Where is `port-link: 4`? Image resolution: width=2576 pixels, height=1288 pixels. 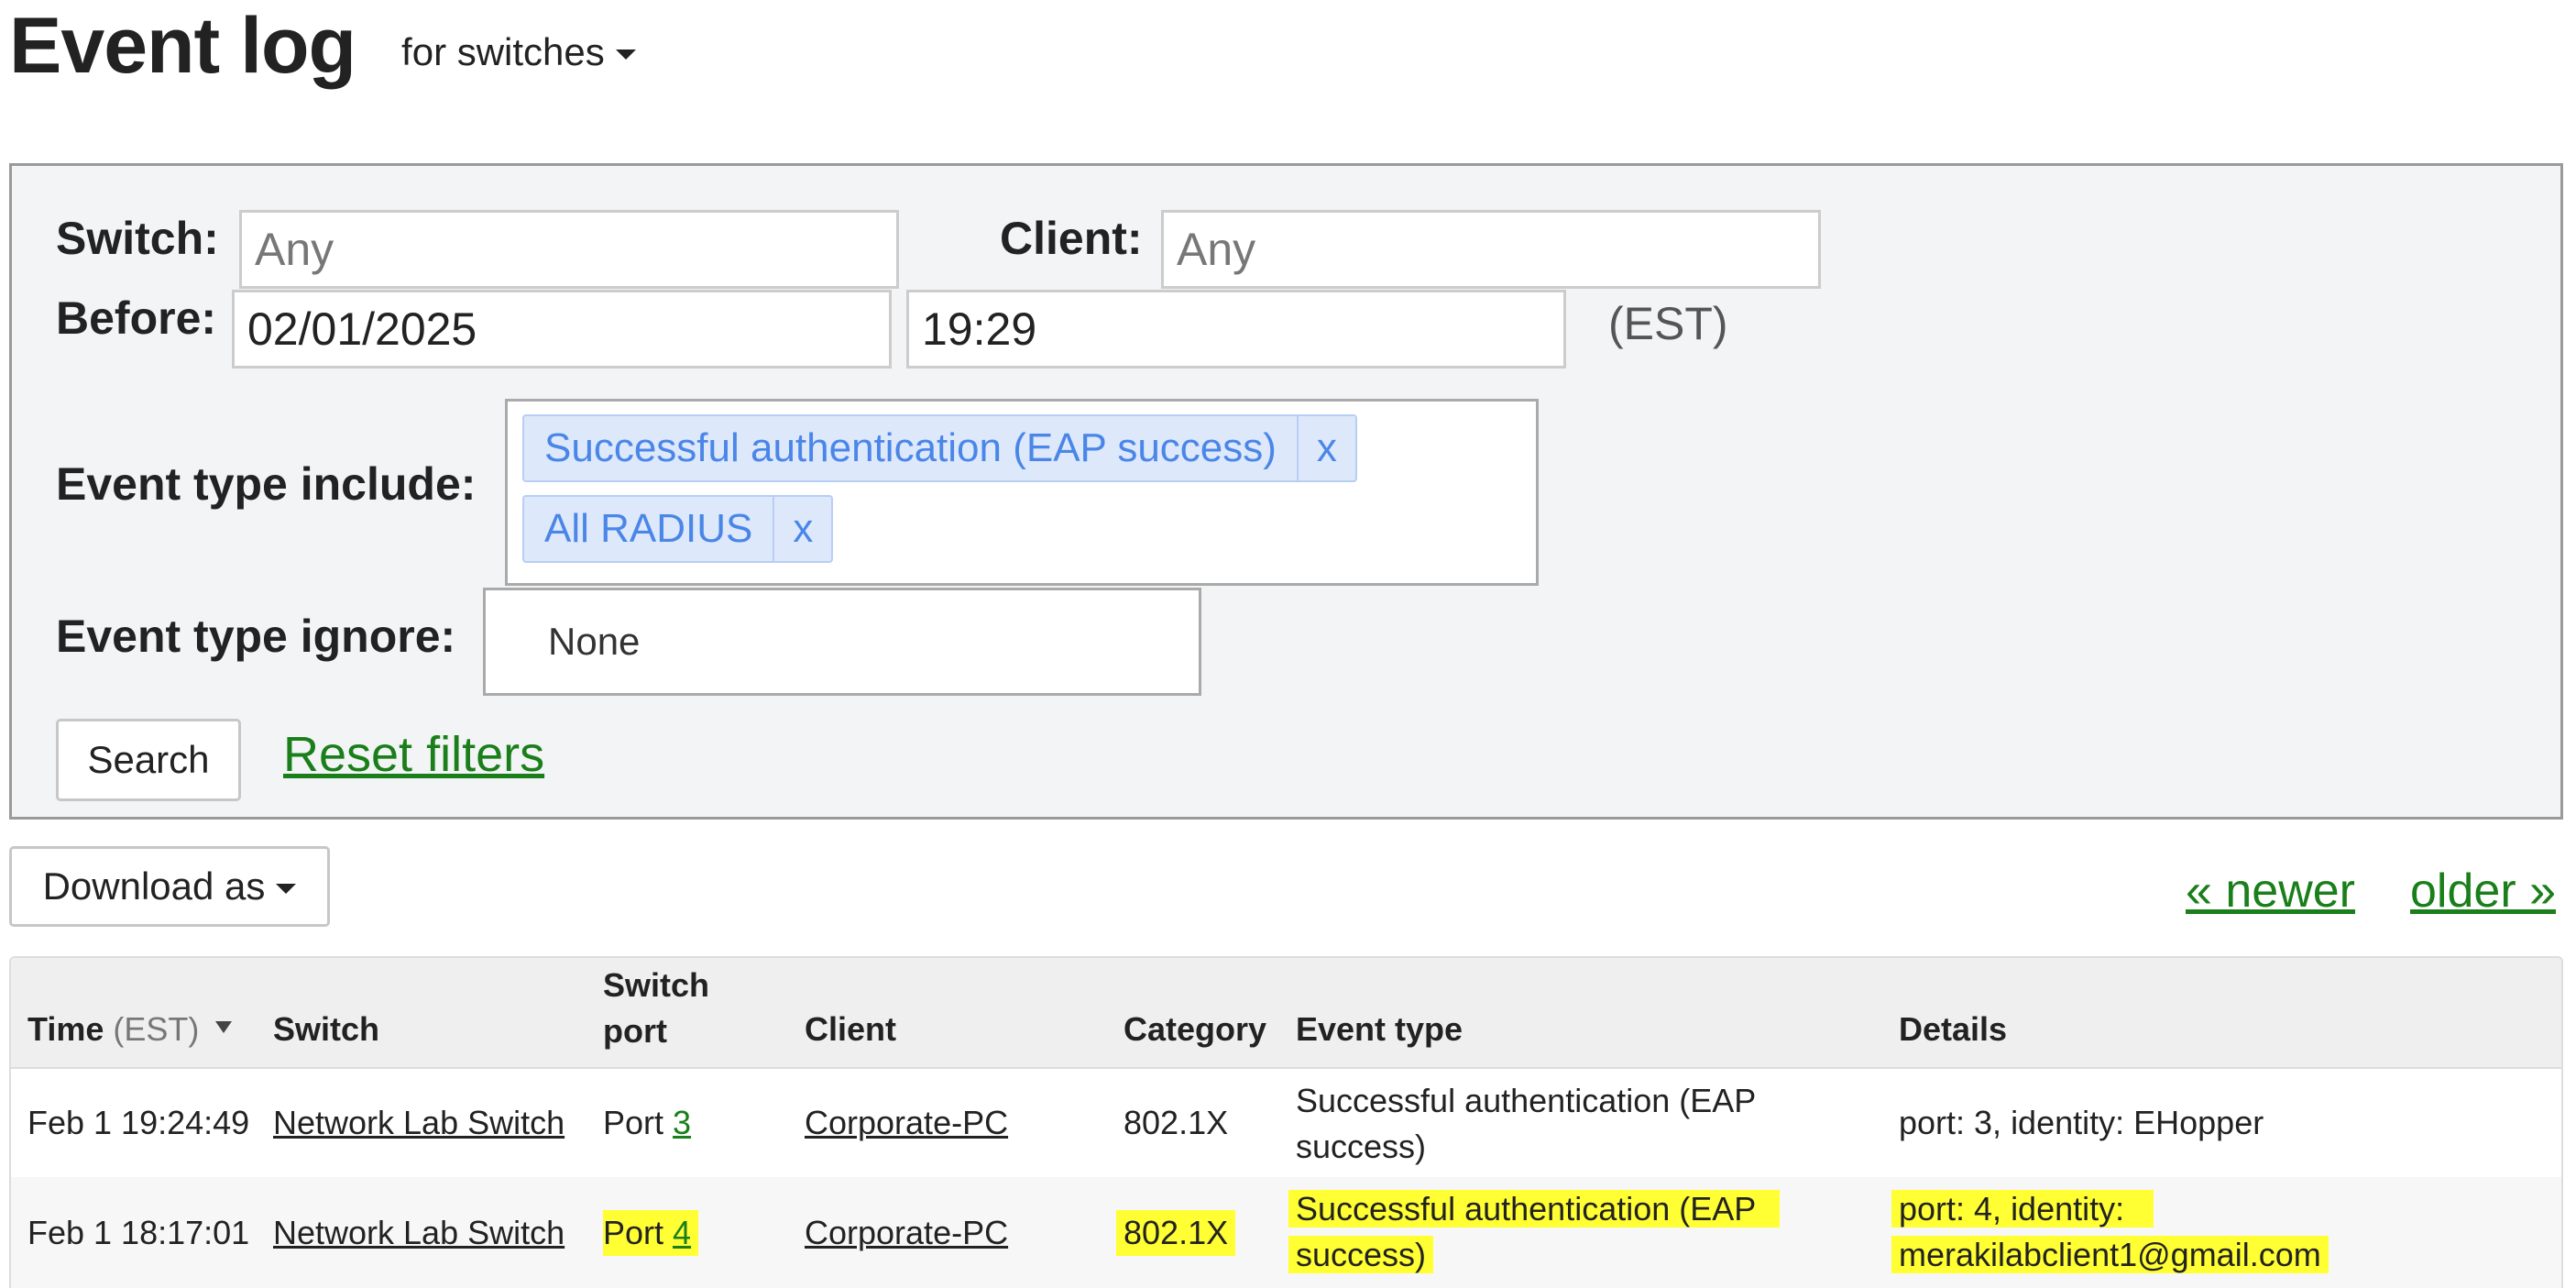 port-link: 4 is located at coordinates (682, 1232).